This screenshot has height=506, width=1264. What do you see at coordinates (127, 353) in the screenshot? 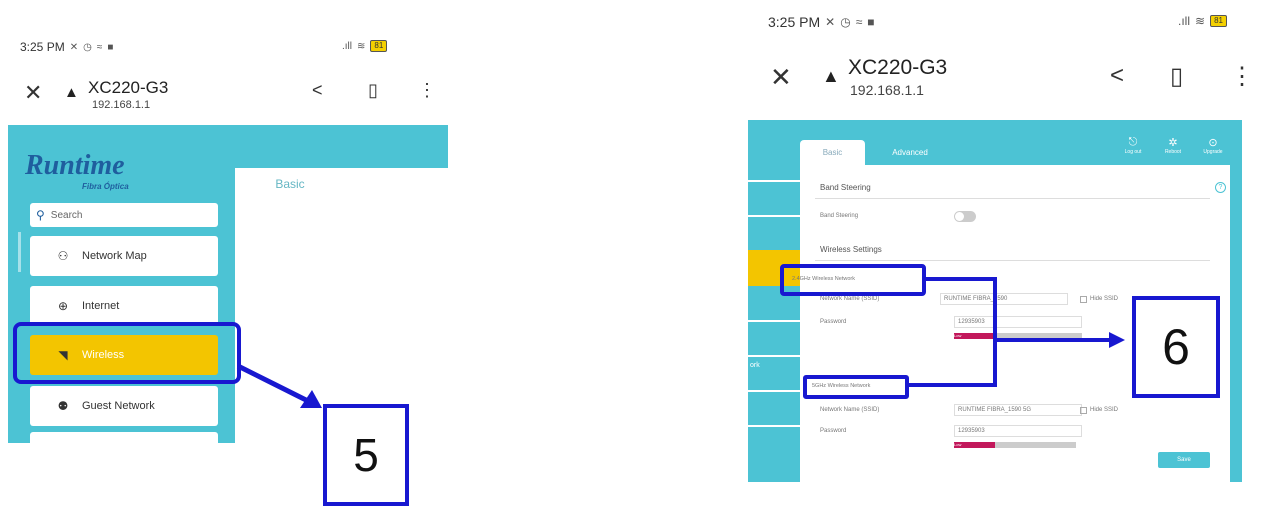
I see `wireless-highlight-box` at bounding box center [127, 353].